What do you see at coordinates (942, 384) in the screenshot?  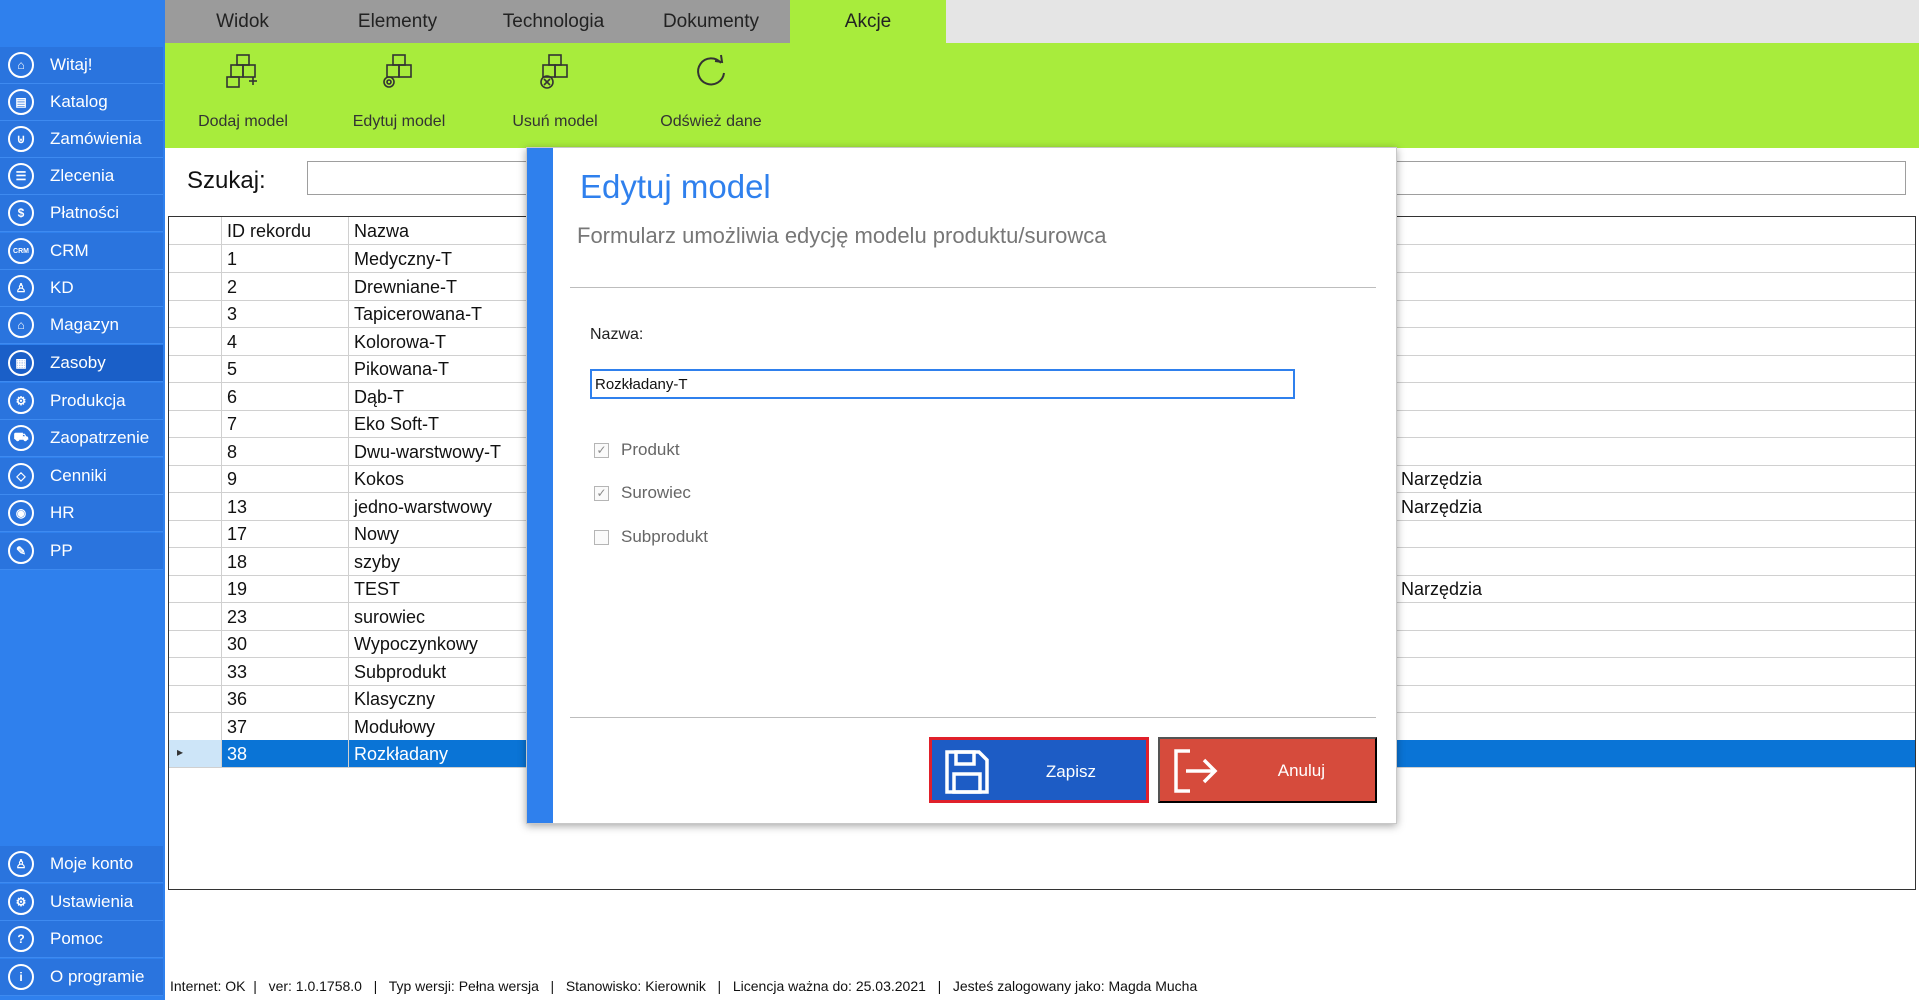 I see `name-input` at bounding box center [942, 384].